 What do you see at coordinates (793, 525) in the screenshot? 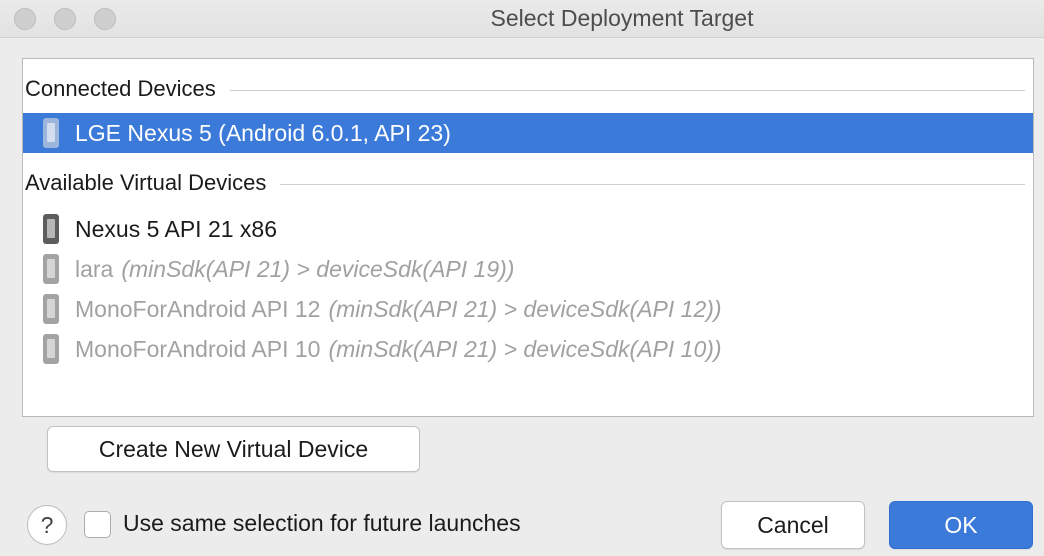
I see `cancel-button: Cancel` at bounding box center [793, 525].